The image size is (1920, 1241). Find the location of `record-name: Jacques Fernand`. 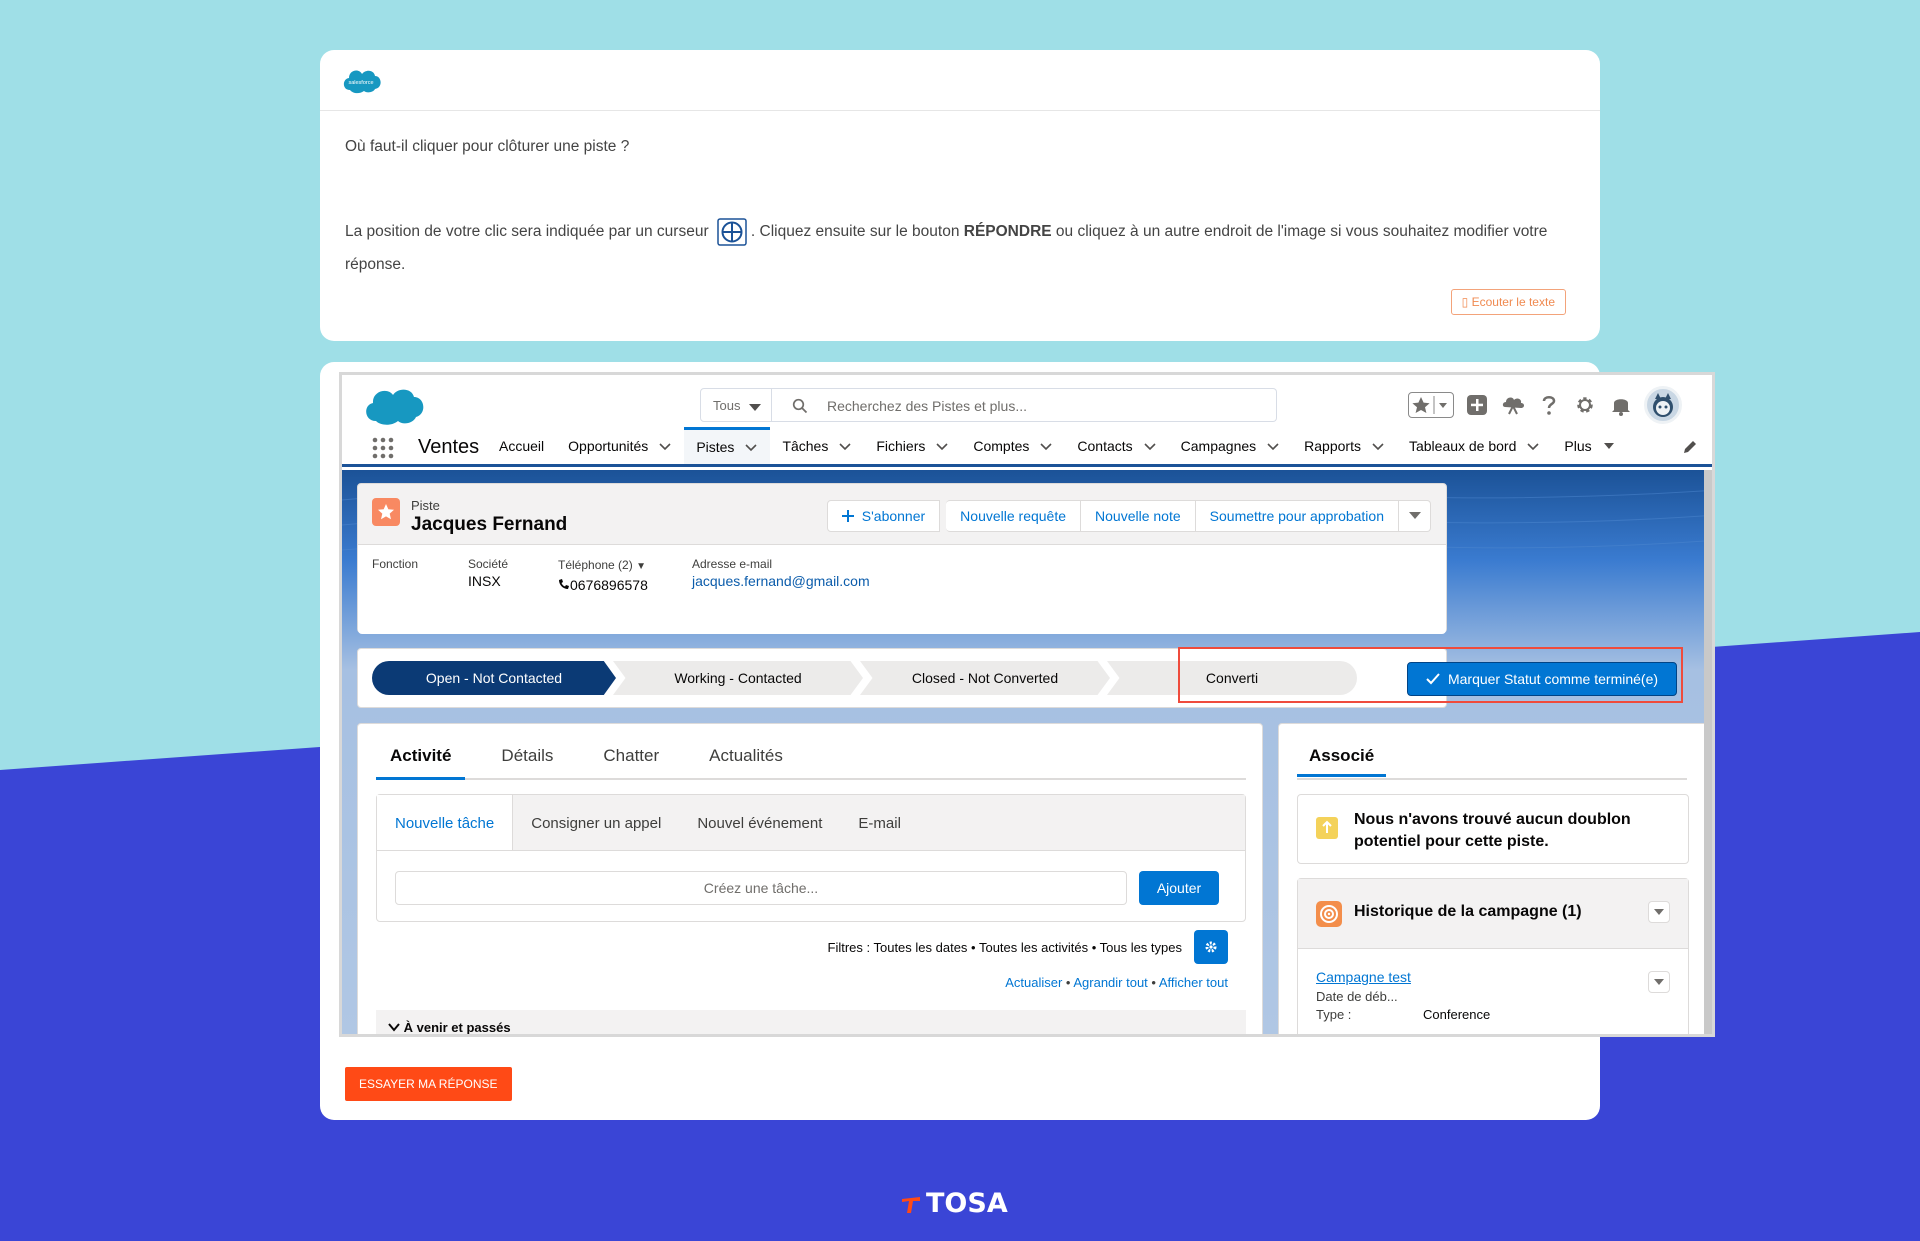

record-name: Jacques Fernand is located at coordinates (489, 524).